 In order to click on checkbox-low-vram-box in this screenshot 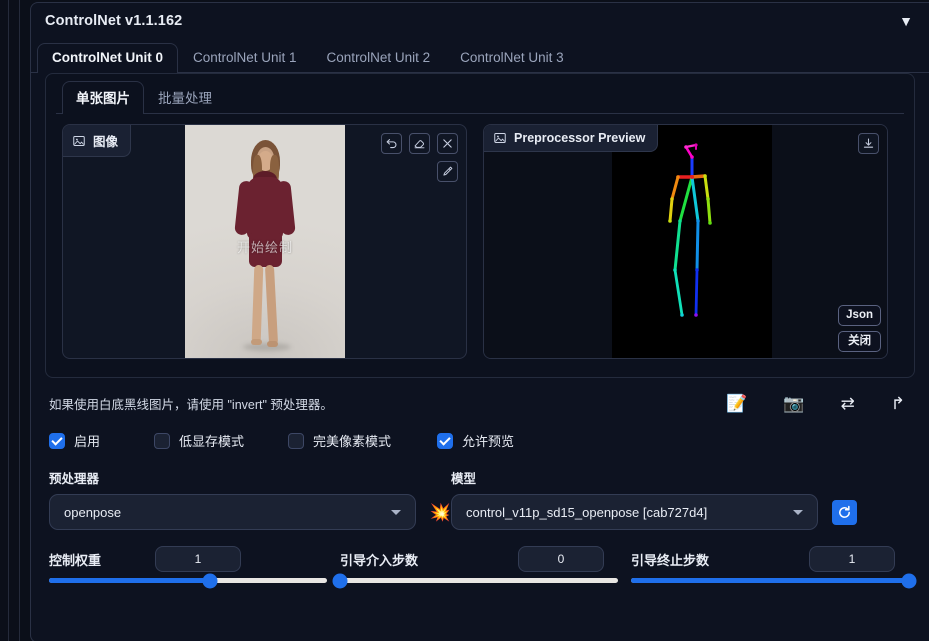, I will do `click(162, 440)`.